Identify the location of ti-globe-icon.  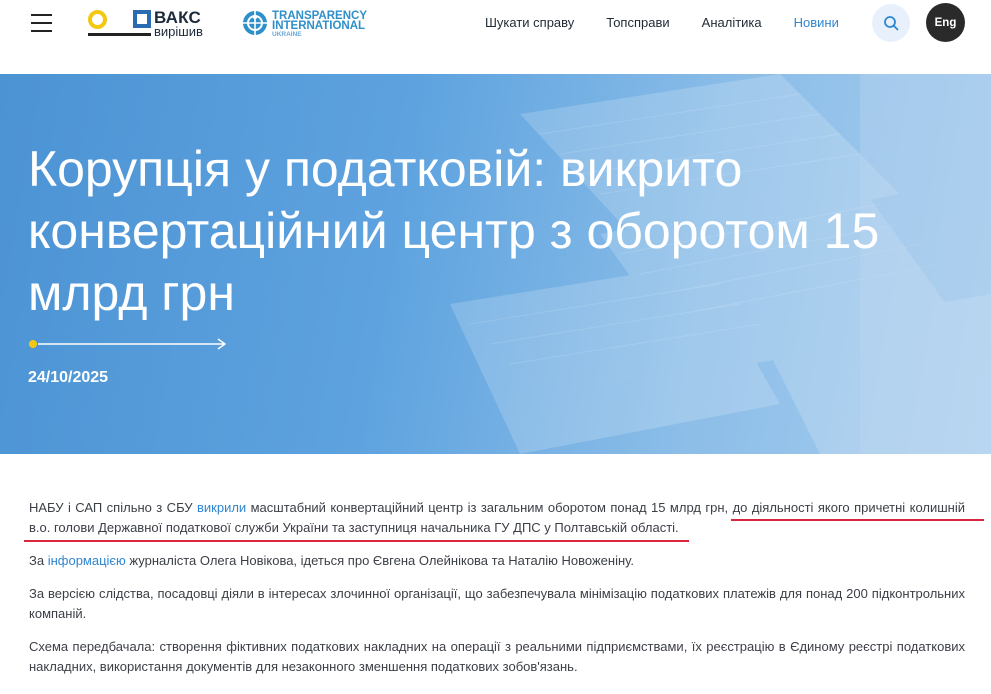
(255, 23).